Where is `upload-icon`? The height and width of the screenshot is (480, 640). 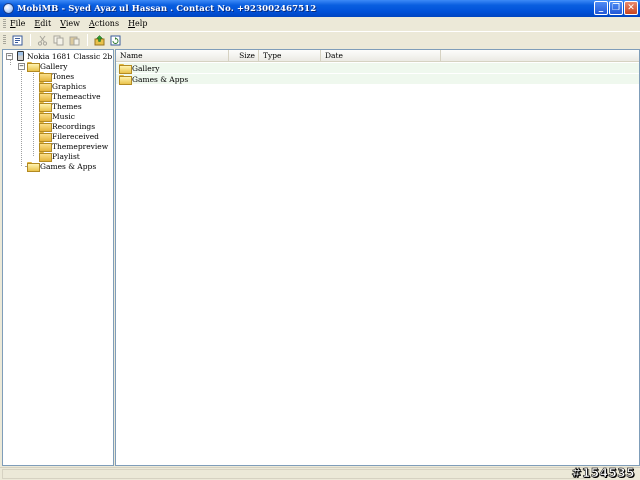
upload-icon is located at coordinates (99, 39).